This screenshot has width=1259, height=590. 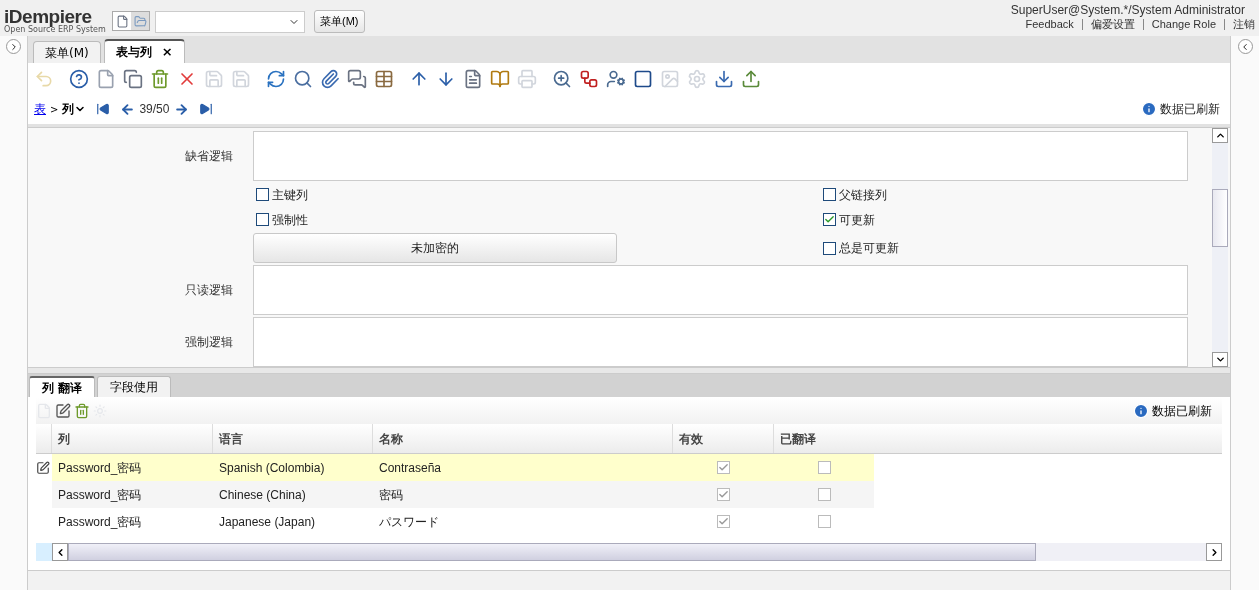 What do you see at coordinates (357, 78) in the screenshot?
I see `chat-icon` at bounding box center [357, 78].